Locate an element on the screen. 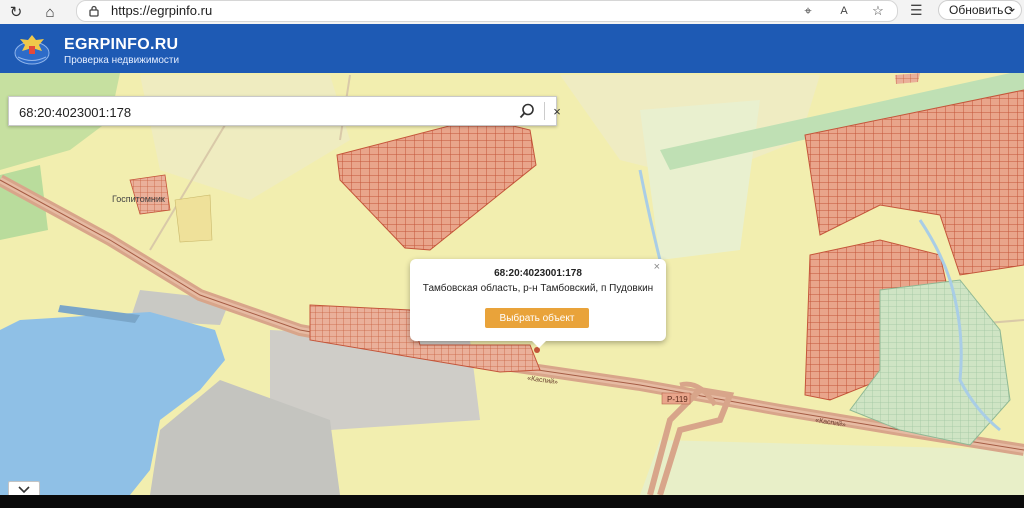 The width and height of the screenshot is (1024, 508). location-icon: ⌖ is located at coordinates (808, 11).